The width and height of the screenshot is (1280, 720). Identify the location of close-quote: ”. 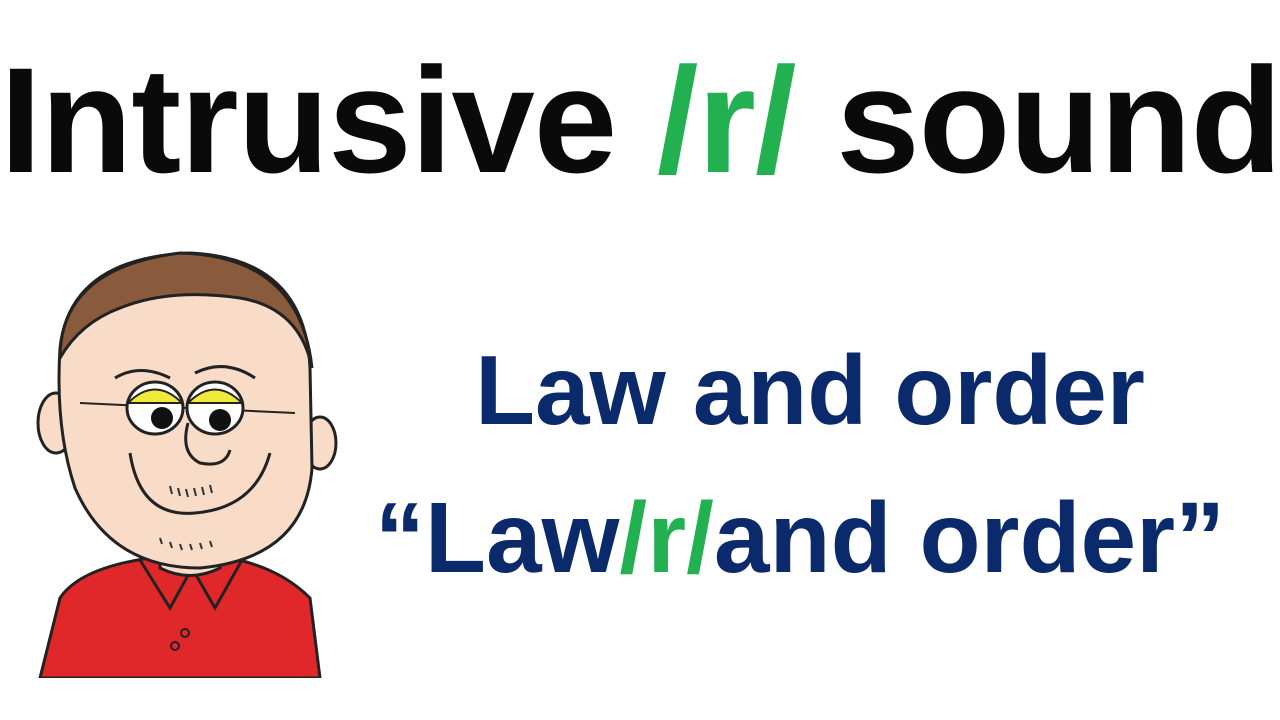
(1200, 538).